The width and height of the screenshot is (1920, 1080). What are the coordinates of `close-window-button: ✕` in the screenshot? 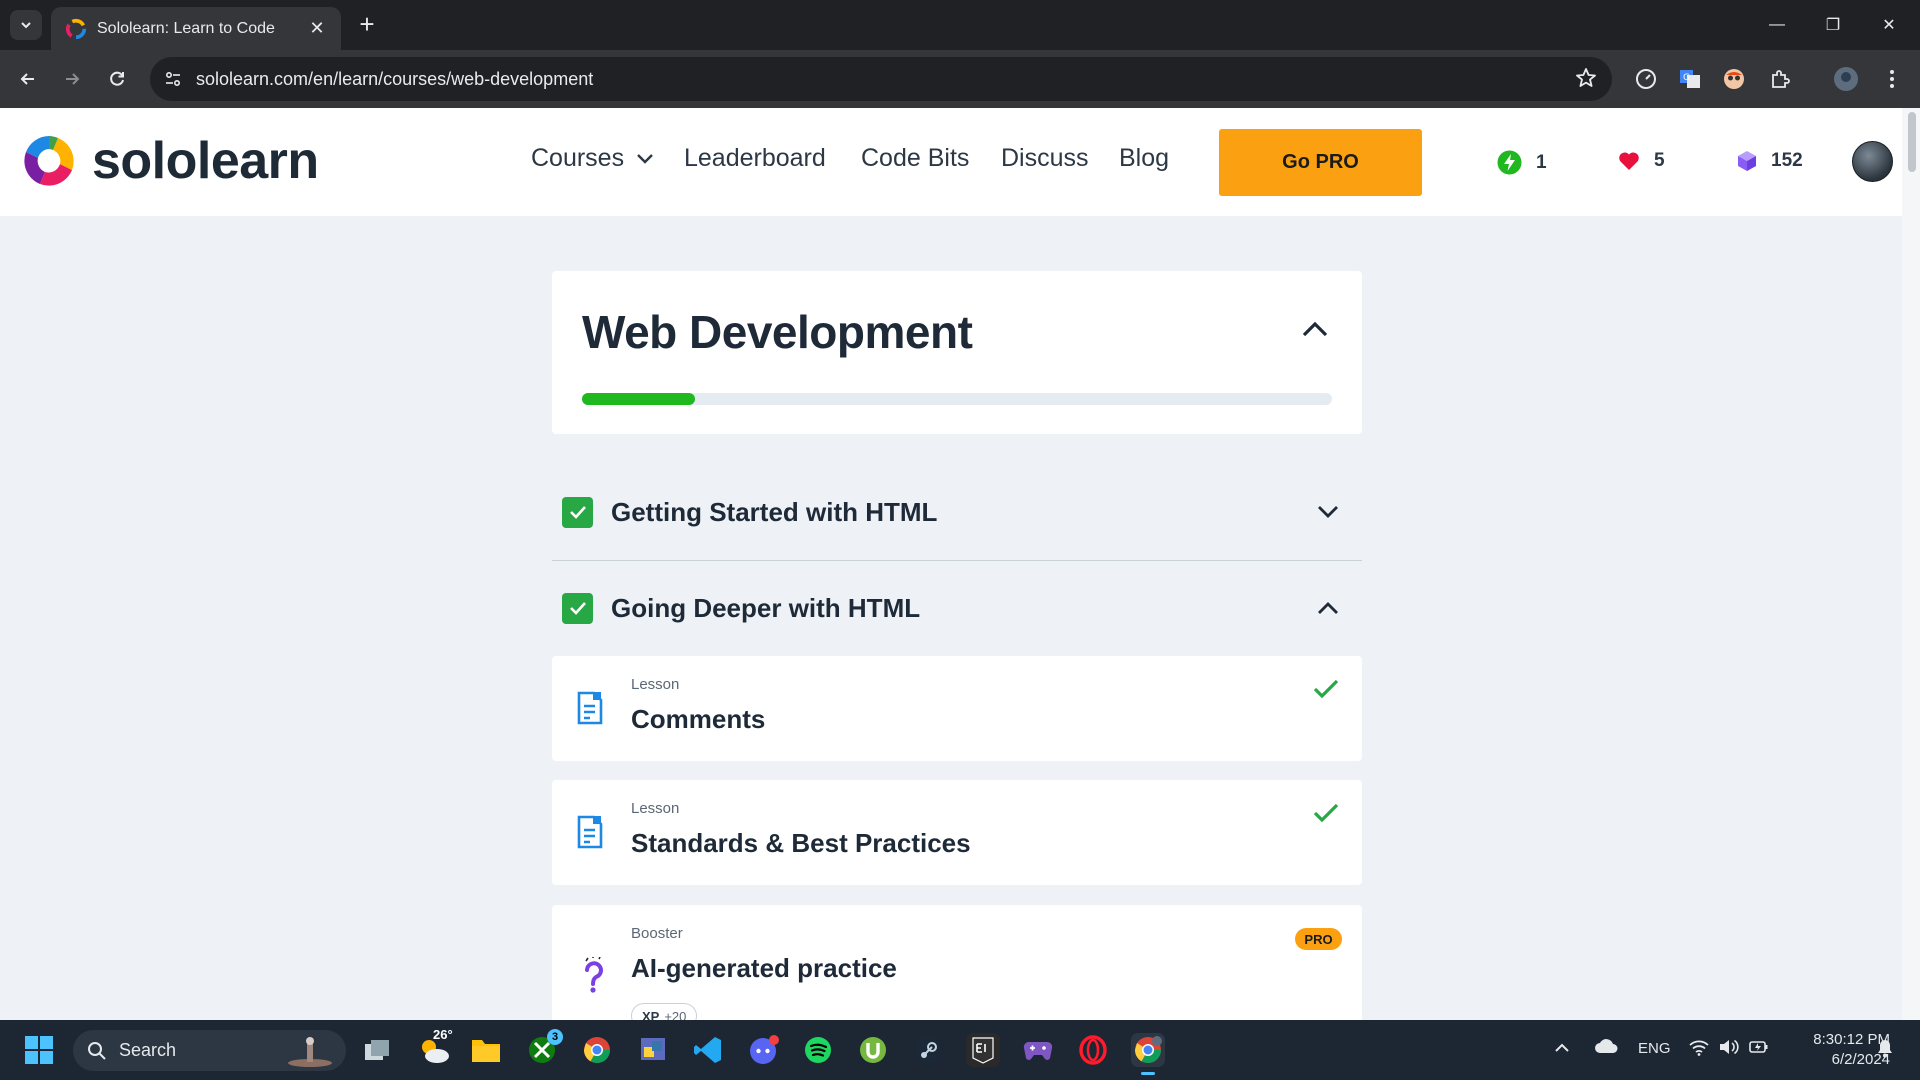 It's located at (1889, 25).